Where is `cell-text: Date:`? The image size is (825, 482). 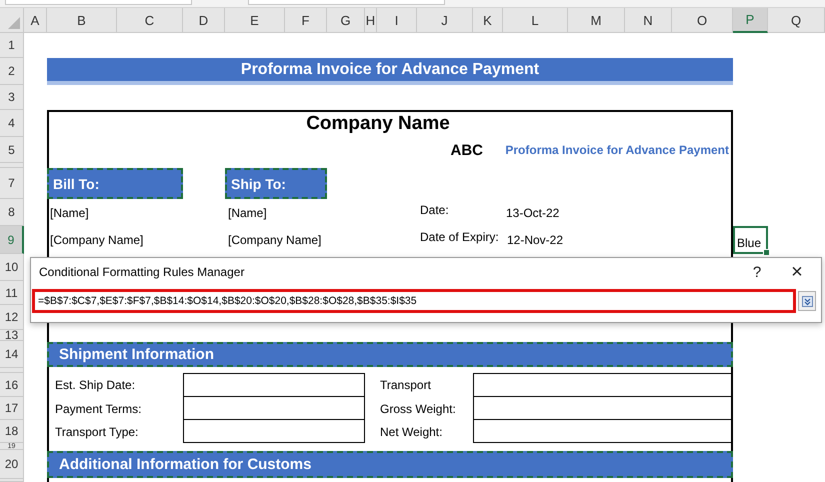
cell-text: Date: is located at coordinates (434, 210).